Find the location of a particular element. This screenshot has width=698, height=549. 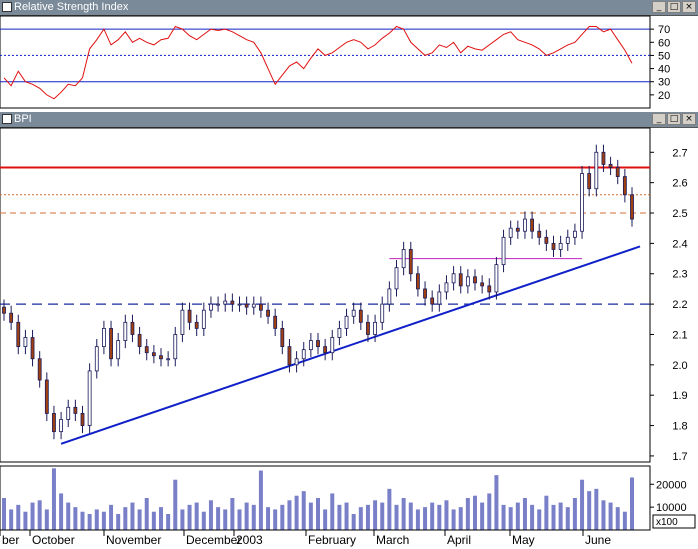

price-tick-label: 2.5 is located at coordinates (679, 214).